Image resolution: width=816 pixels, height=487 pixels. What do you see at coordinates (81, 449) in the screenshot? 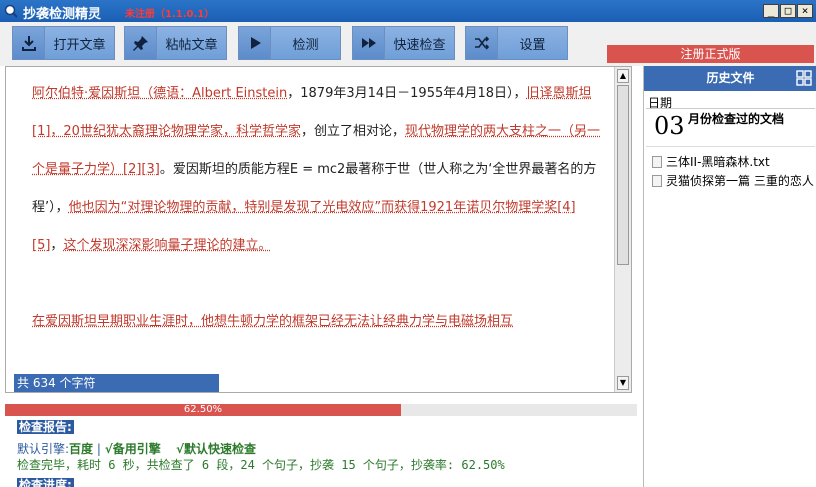
I see `engine-name: 百度` at bounding box center [81, 449].